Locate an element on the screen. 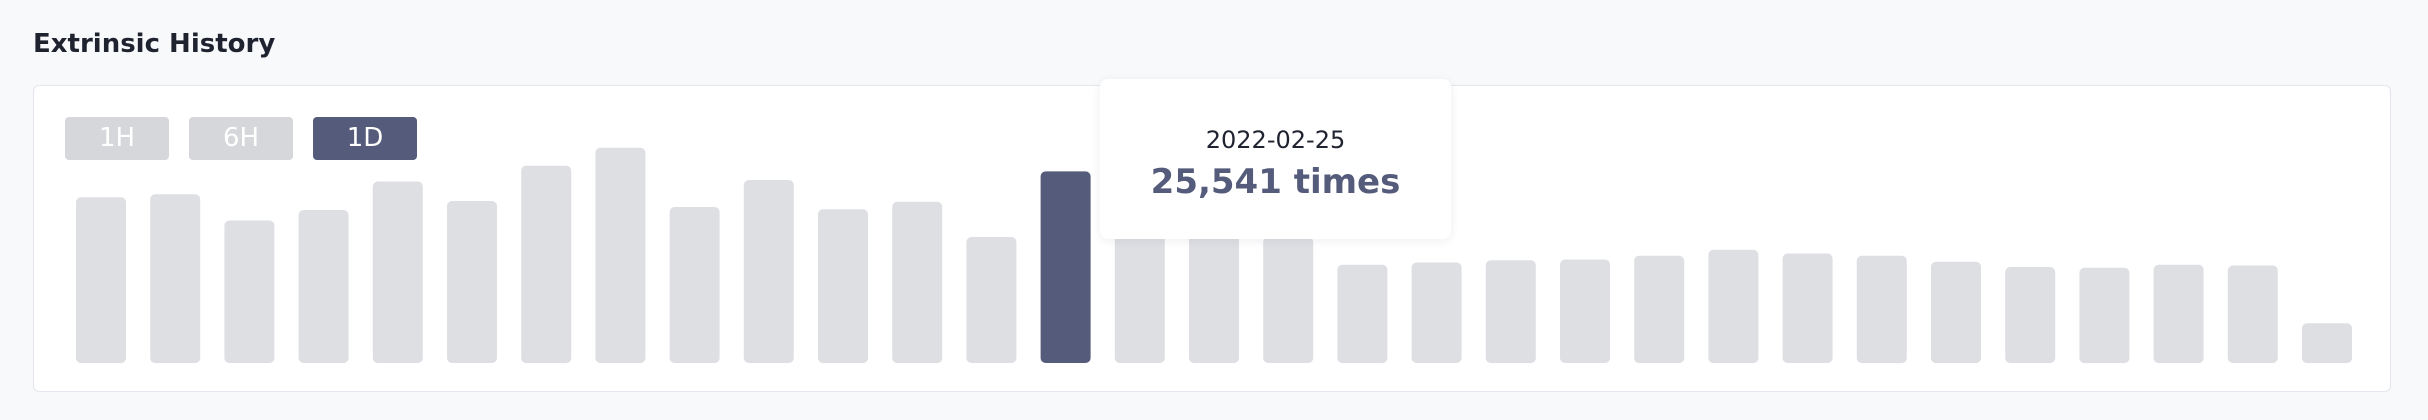 This screenshot has width=2428, height=420. chart-tooltip: 2022-02-25 25,541 times is located at coordinates (1275, 159).